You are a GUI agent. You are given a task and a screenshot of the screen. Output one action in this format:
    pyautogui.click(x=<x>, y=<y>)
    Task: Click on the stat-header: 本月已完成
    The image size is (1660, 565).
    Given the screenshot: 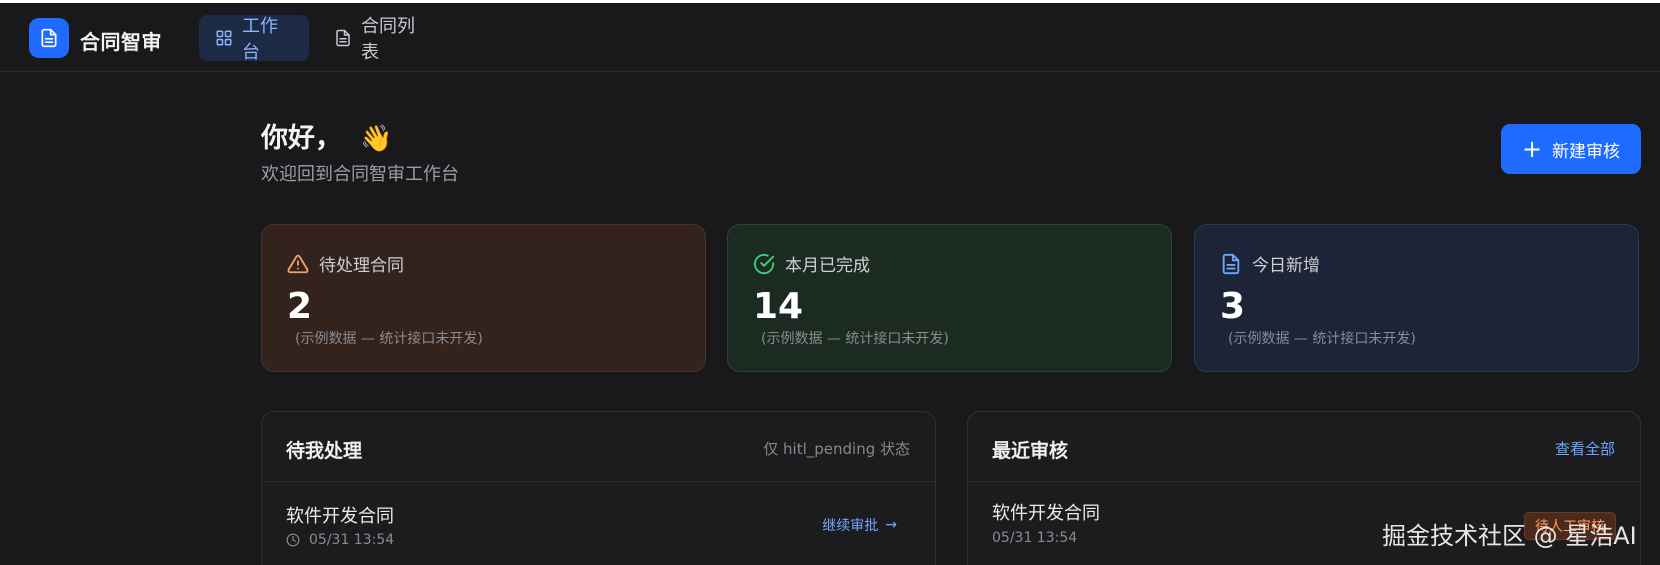 What is the action you would take?
    pyautogui.click(x=811, y=263)
    